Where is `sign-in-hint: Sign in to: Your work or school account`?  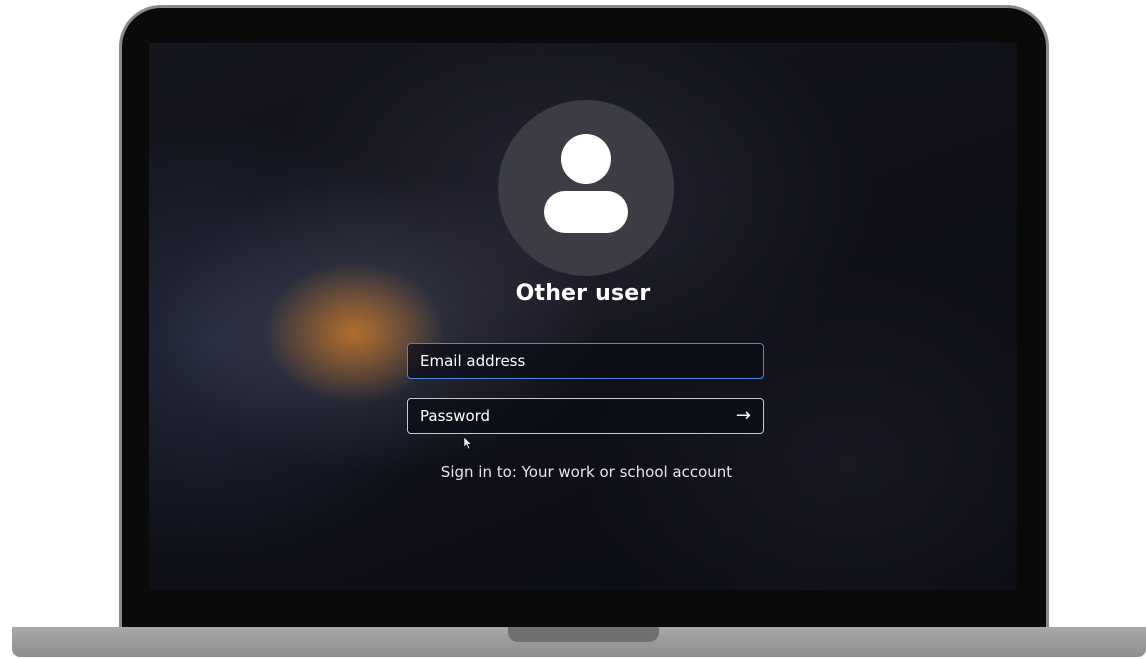 sign-in-hint: Sign in to: Your work or school account is located at coordinates (586, 472).